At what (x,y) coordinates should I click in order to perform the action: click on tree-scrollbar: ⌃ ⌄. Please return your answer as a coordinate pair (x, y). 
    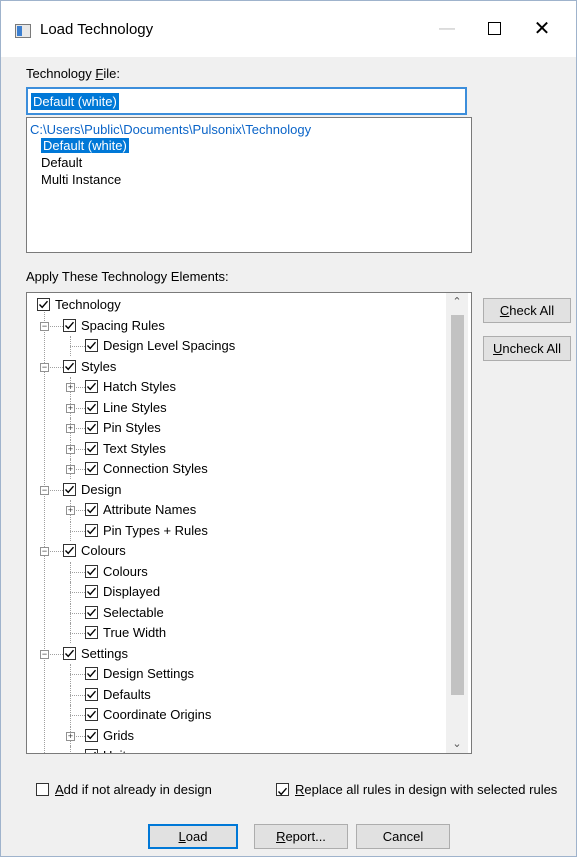
    Looking at the image, I should click on (457, 523).